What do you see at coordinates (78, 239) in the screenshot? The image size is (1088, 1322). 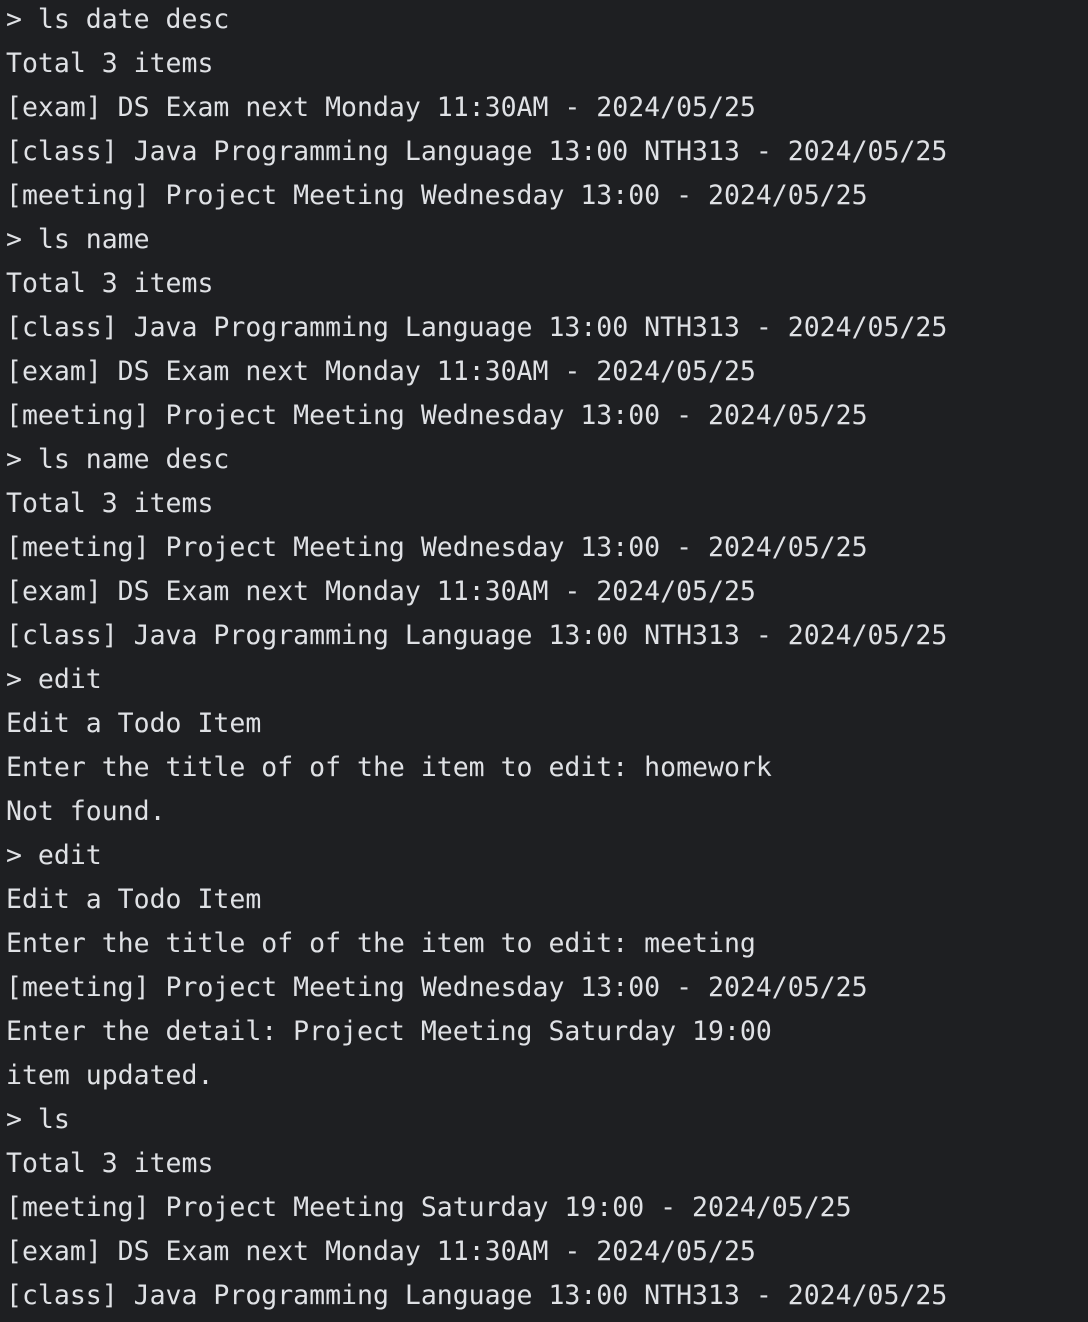 I see `terminal-line-command: > ls name` at bounding box center [78, 239].